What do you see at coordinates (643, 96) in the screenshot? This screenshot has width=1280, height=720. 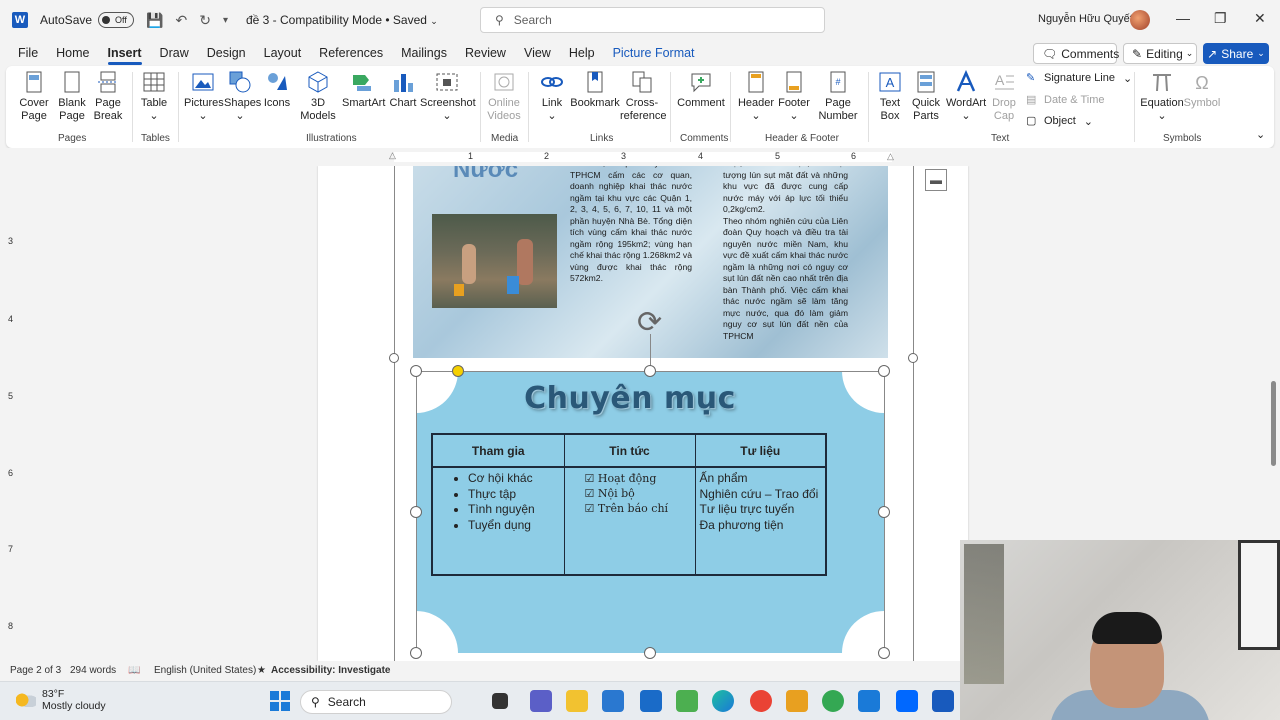 I see `cross-reference-button: Cross- reference` at bounding box center [643, 96].